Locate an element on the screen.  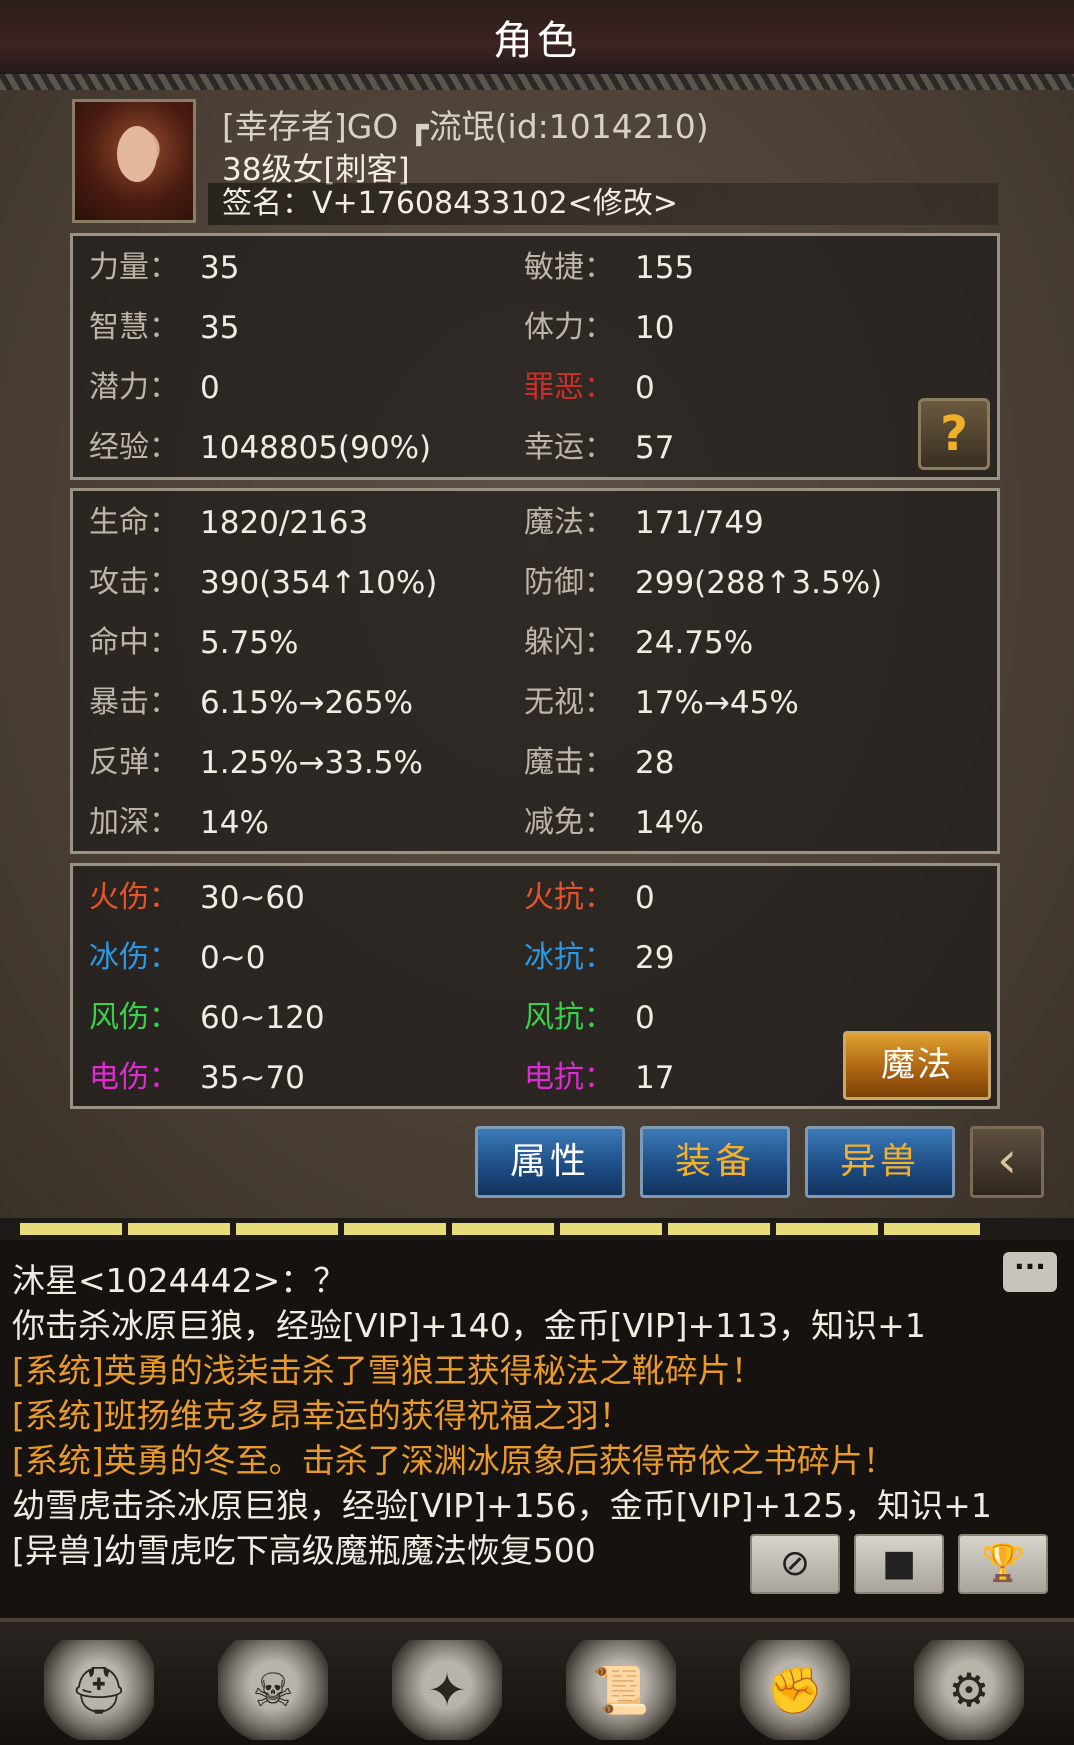
stat-value: 35~70 is located at coordinates (252, 1078).